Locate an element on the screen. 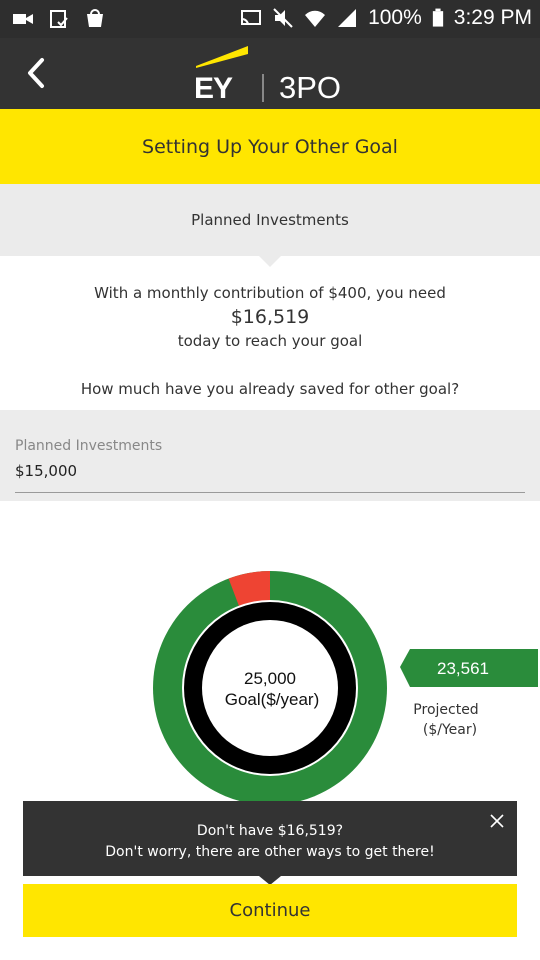  close-icon is located at coordinates (497, 821).